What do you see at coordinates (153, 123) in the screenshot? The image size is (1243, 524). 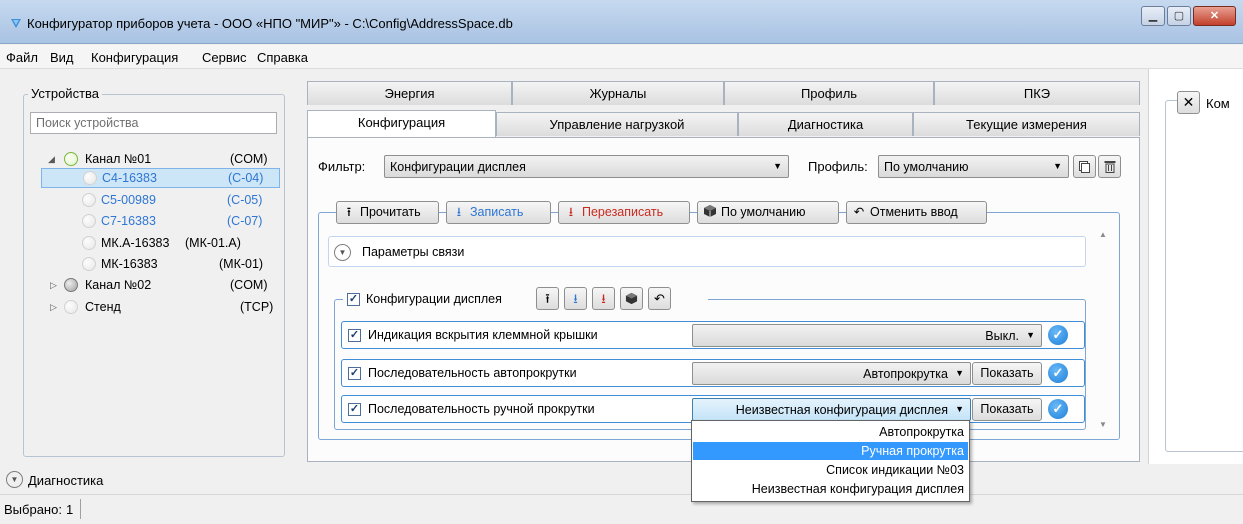 I see `device-search-input: Поиск устройства` at bounding box center [153, 123].